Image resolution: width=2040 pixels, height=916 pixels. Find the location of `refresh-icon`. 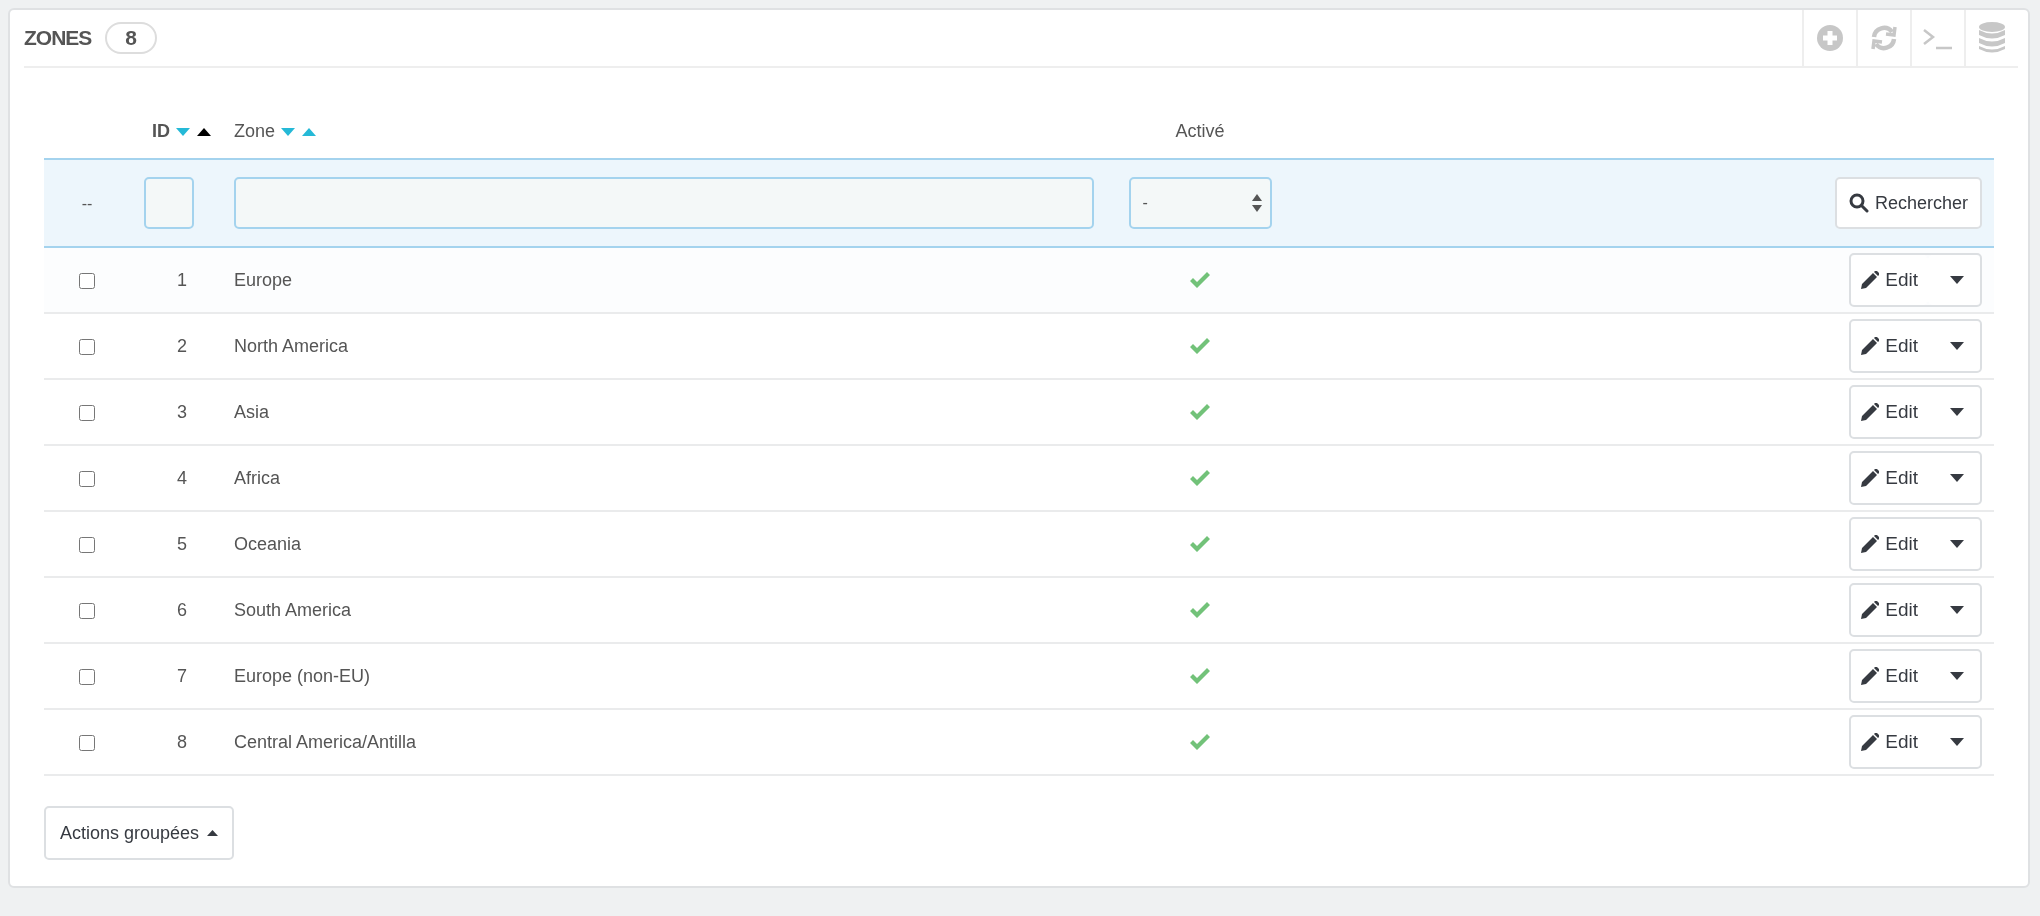

refresh-icon is located at coordinates (1884, 38).